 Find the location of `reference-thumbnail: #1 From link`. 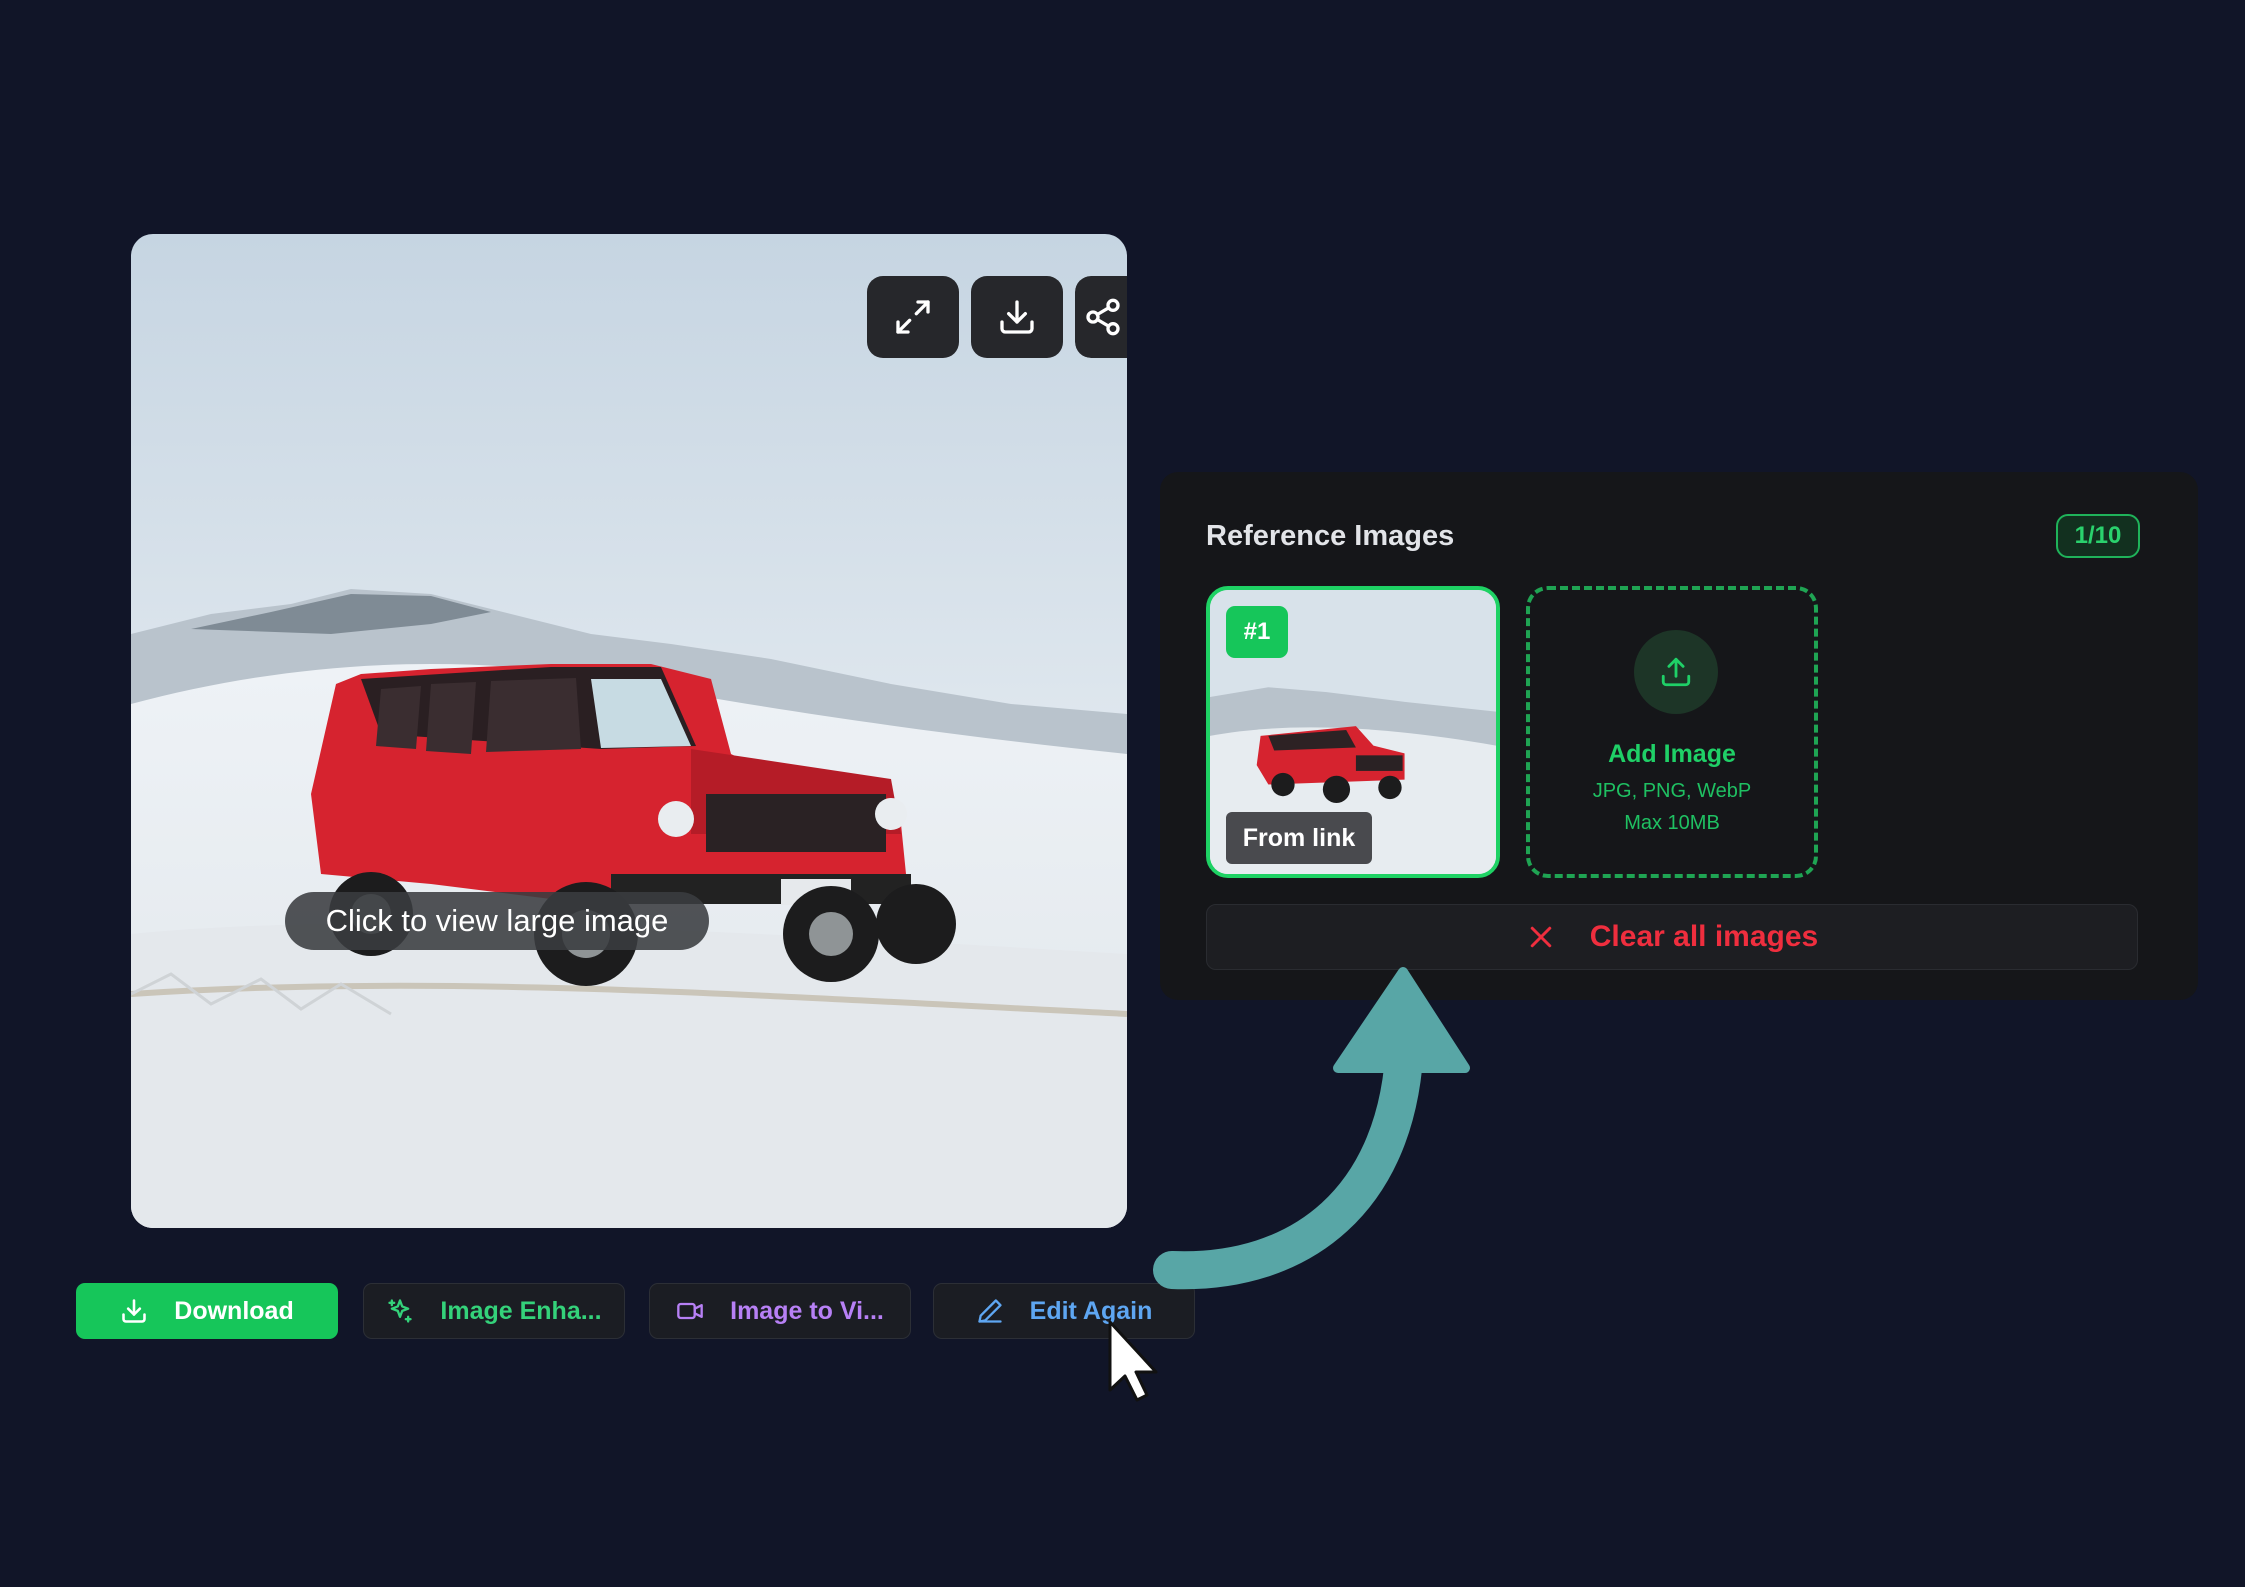

reference-thumbnail: #1 From link is located at coordinates (1353, 732).